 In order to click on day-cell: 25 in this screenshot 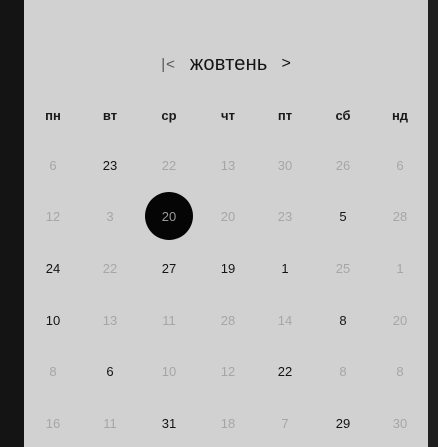, I will do `click(343, 268)`.